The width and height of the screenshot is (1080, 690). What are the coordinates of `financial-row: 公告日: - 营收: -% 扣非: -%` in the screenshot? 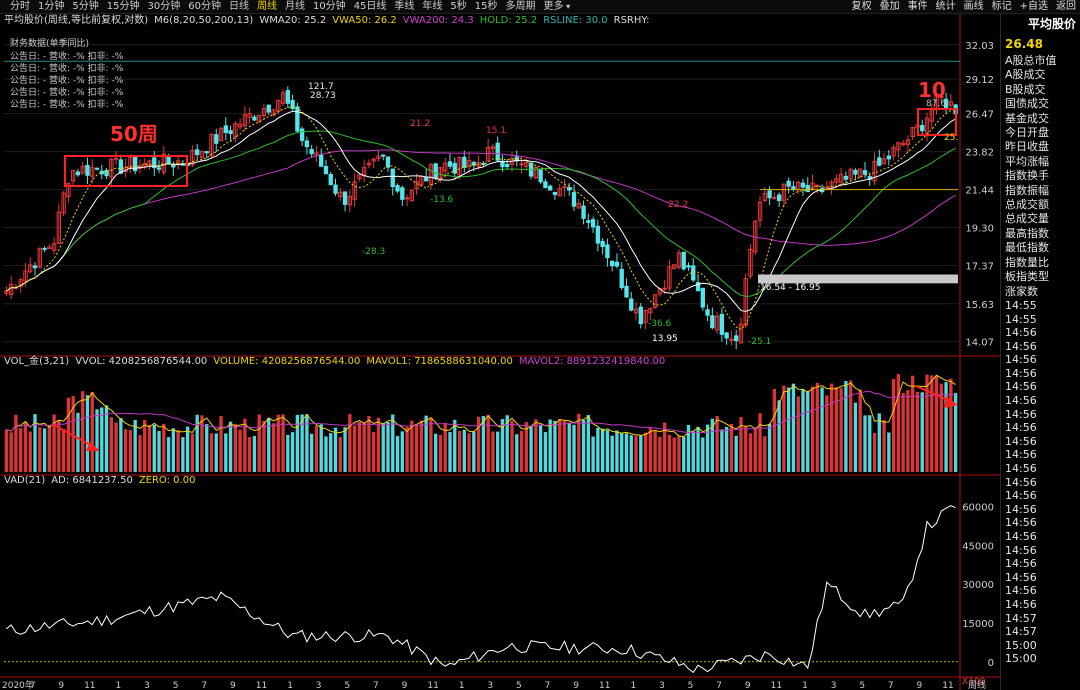 It's located at (67, 69).